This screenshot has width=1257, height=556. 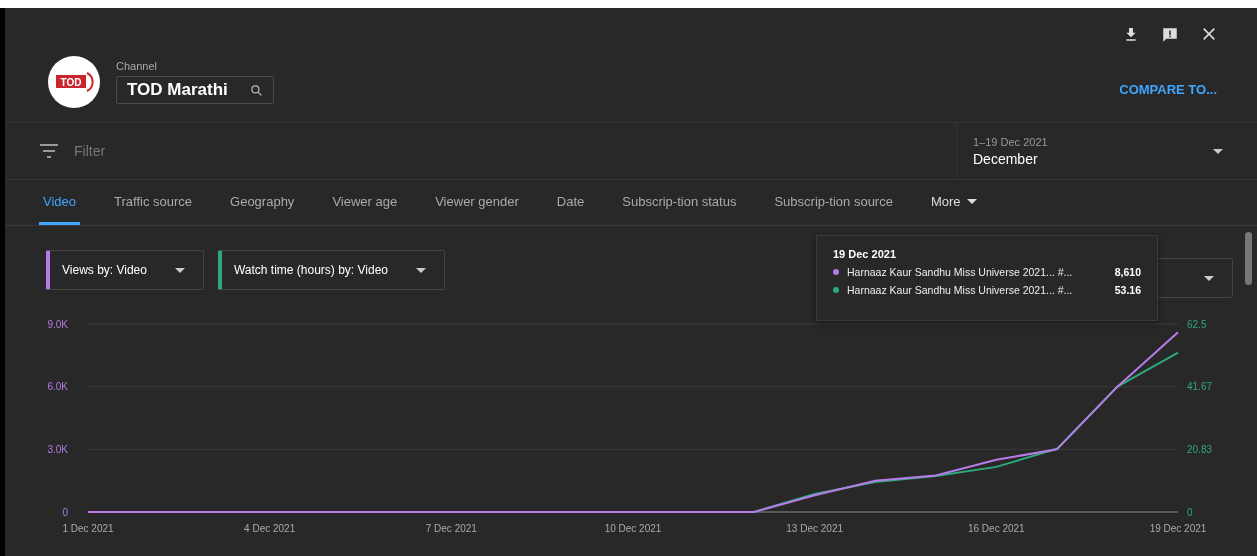 What do you see at coordinates (365, 202) in the screenshot?
I see `tab: Viewer age` at bounding box center [365, 202].